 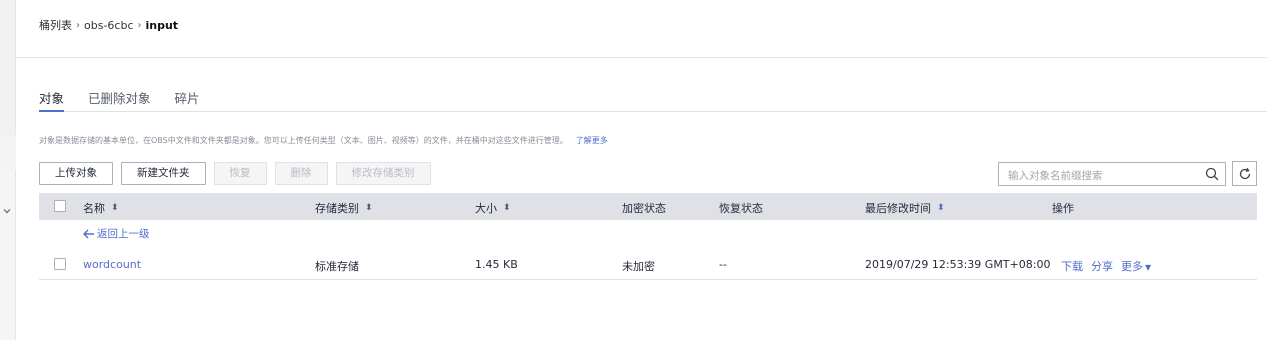 I want to click on column-restore-status: 恢复状态, so click(x=741, y=208).